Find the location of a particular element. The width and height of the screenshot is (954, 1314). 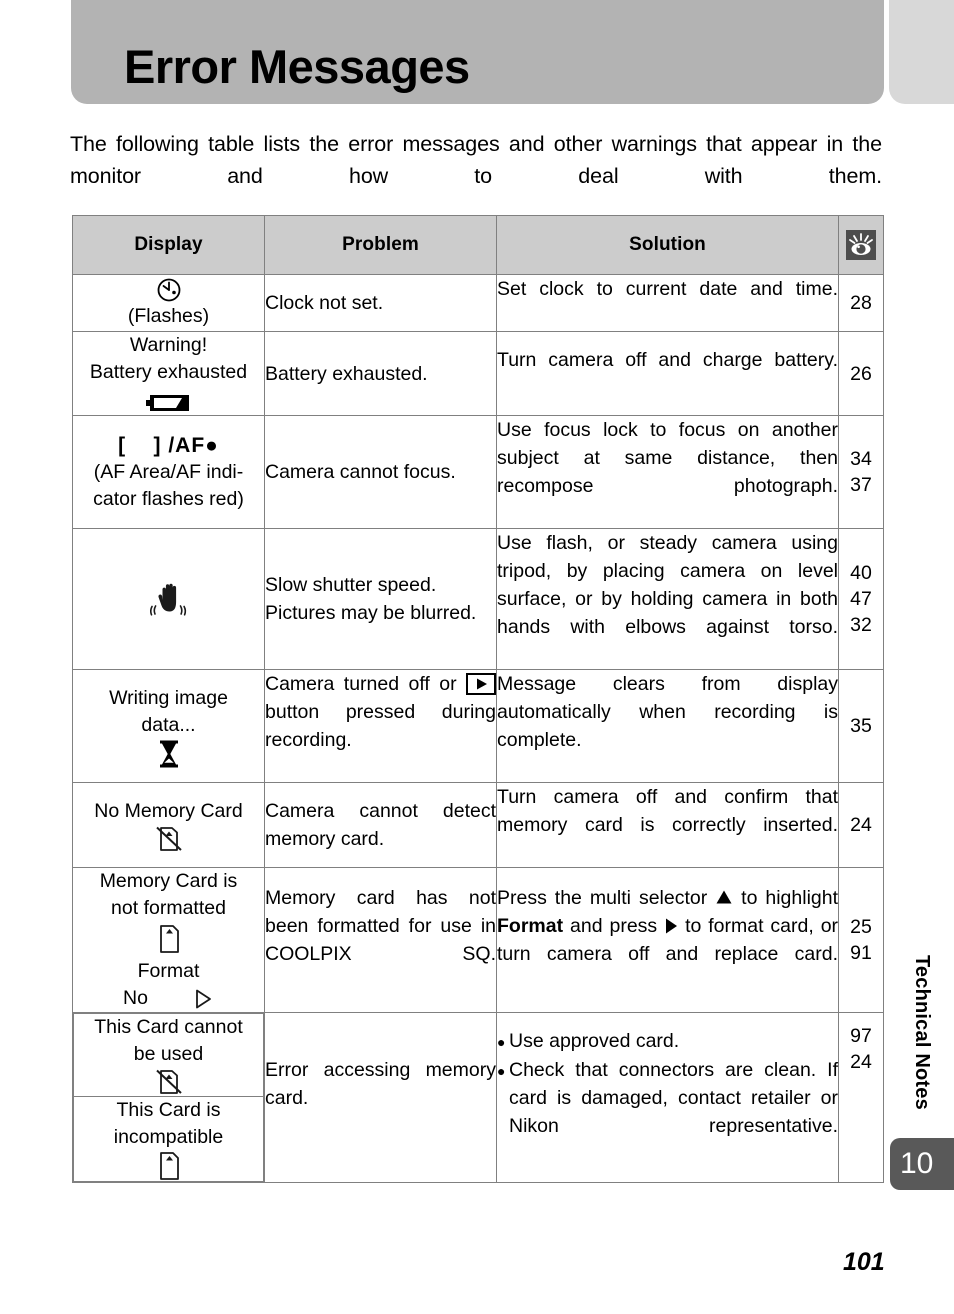

page-title: Error Messages is located at coordinates (297, 66).